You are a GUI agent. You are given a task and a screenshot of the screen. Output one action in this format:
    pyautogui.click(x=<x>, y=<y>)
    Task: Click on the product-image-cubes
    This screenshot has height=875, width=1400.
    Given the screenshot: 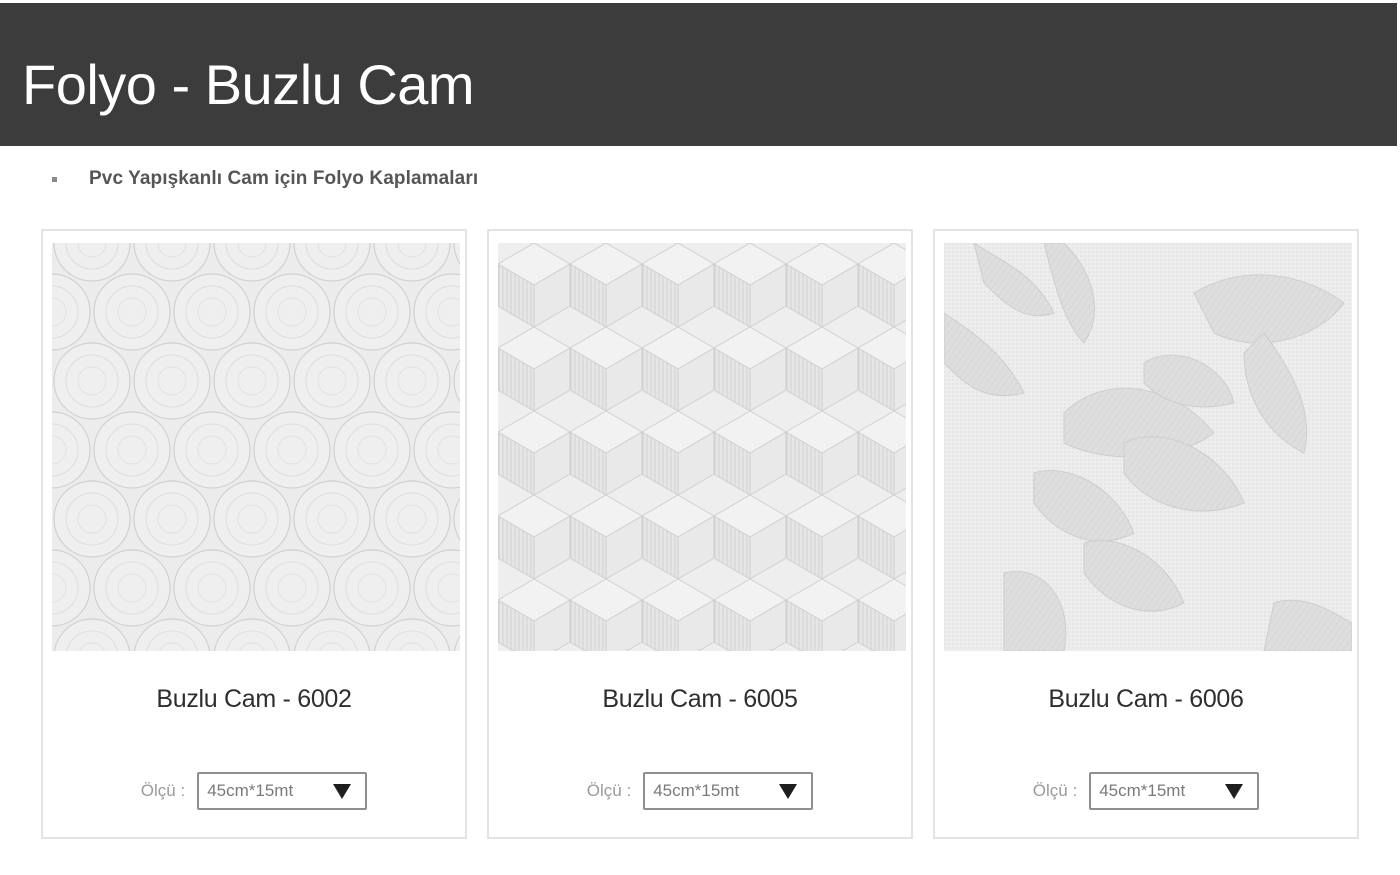 What is the action you would take?
    pyautogui.click(x=702, y=447)
    